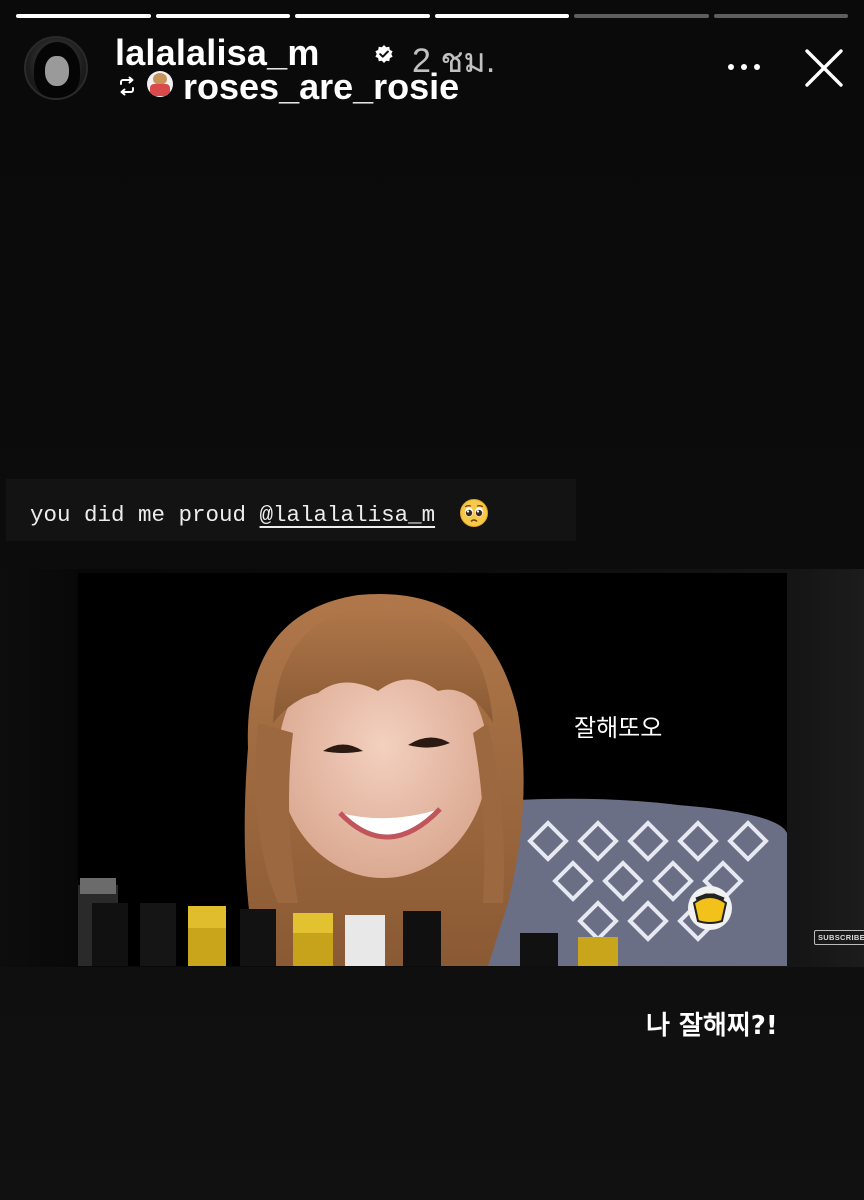 This screenshot has width=864, height=1200. What do you see at coordinates (384, 54) in the screenshot?
I see `verified-badge-icon` at bounding box center [384, 54].